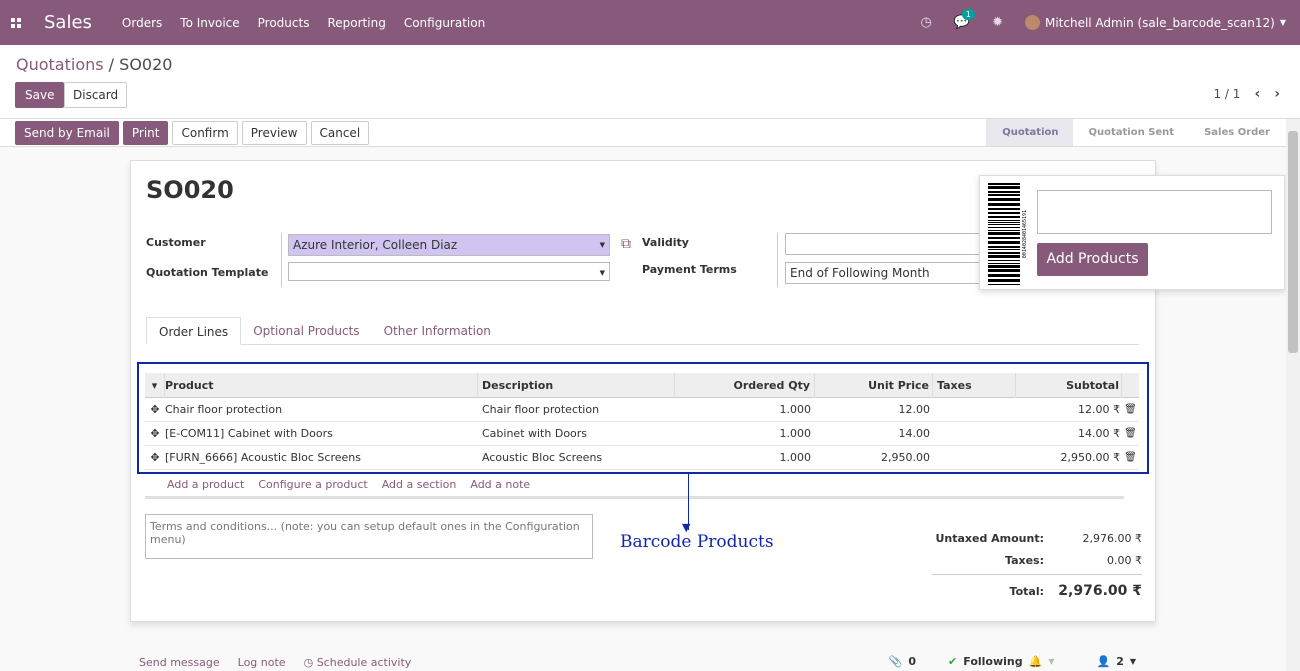 Image resolution: width=1300 pixels, height=671 pixels. Describe the element at coordinates (419, 484) in the screenshot. I see `add-section-link: Add a section` at that location.